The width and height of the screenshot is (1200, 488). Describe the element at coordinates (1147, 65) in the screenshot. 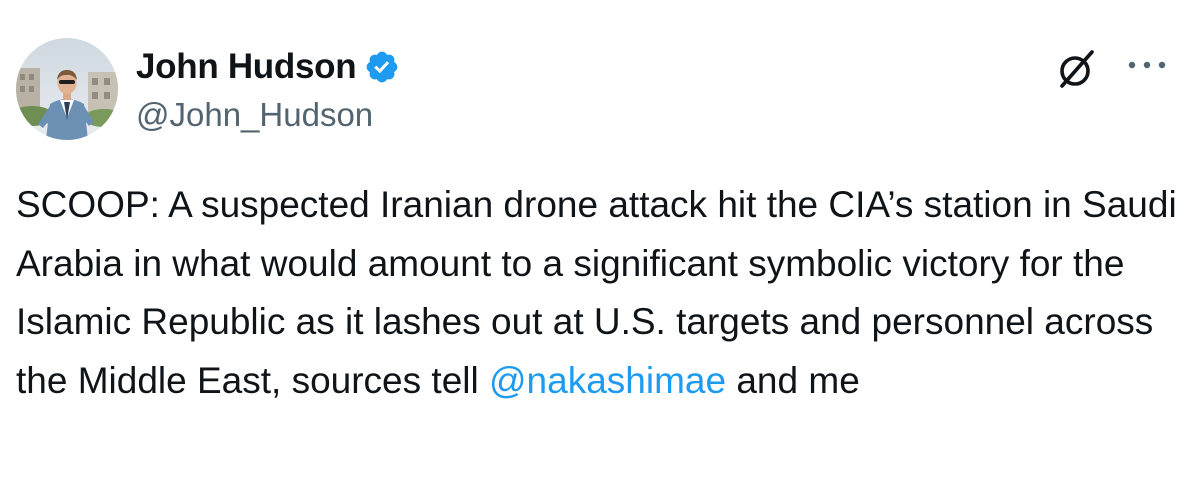

I see `more-options-icon` at that location.